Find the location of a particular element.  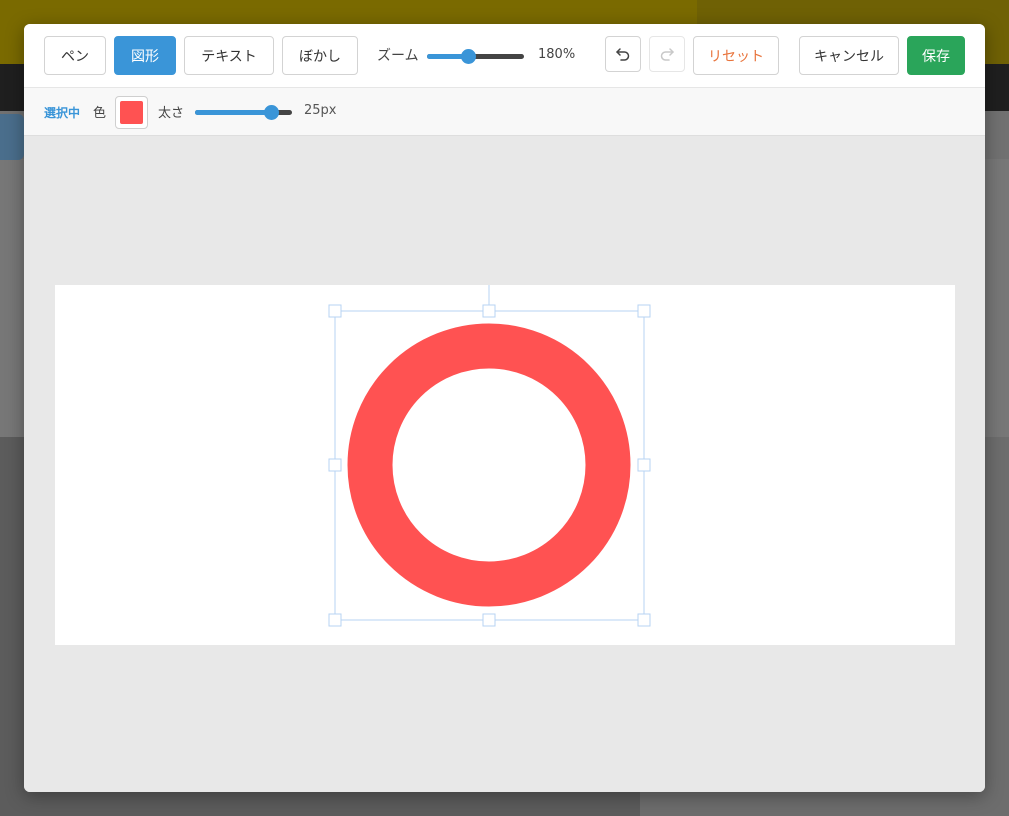

undo-button is located at coordinates (623, 54).